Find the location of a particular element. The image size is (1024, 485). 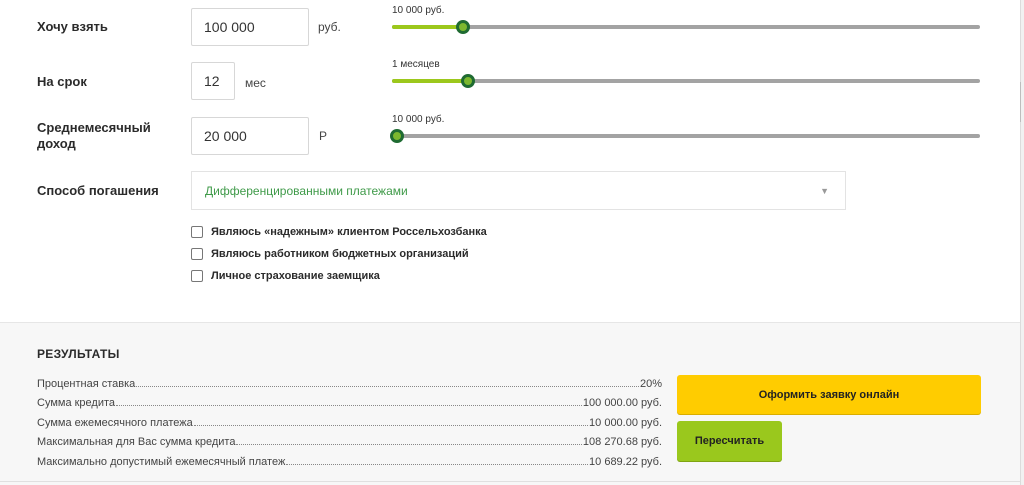

term-slider-handle is located at coordinates (468, 81).